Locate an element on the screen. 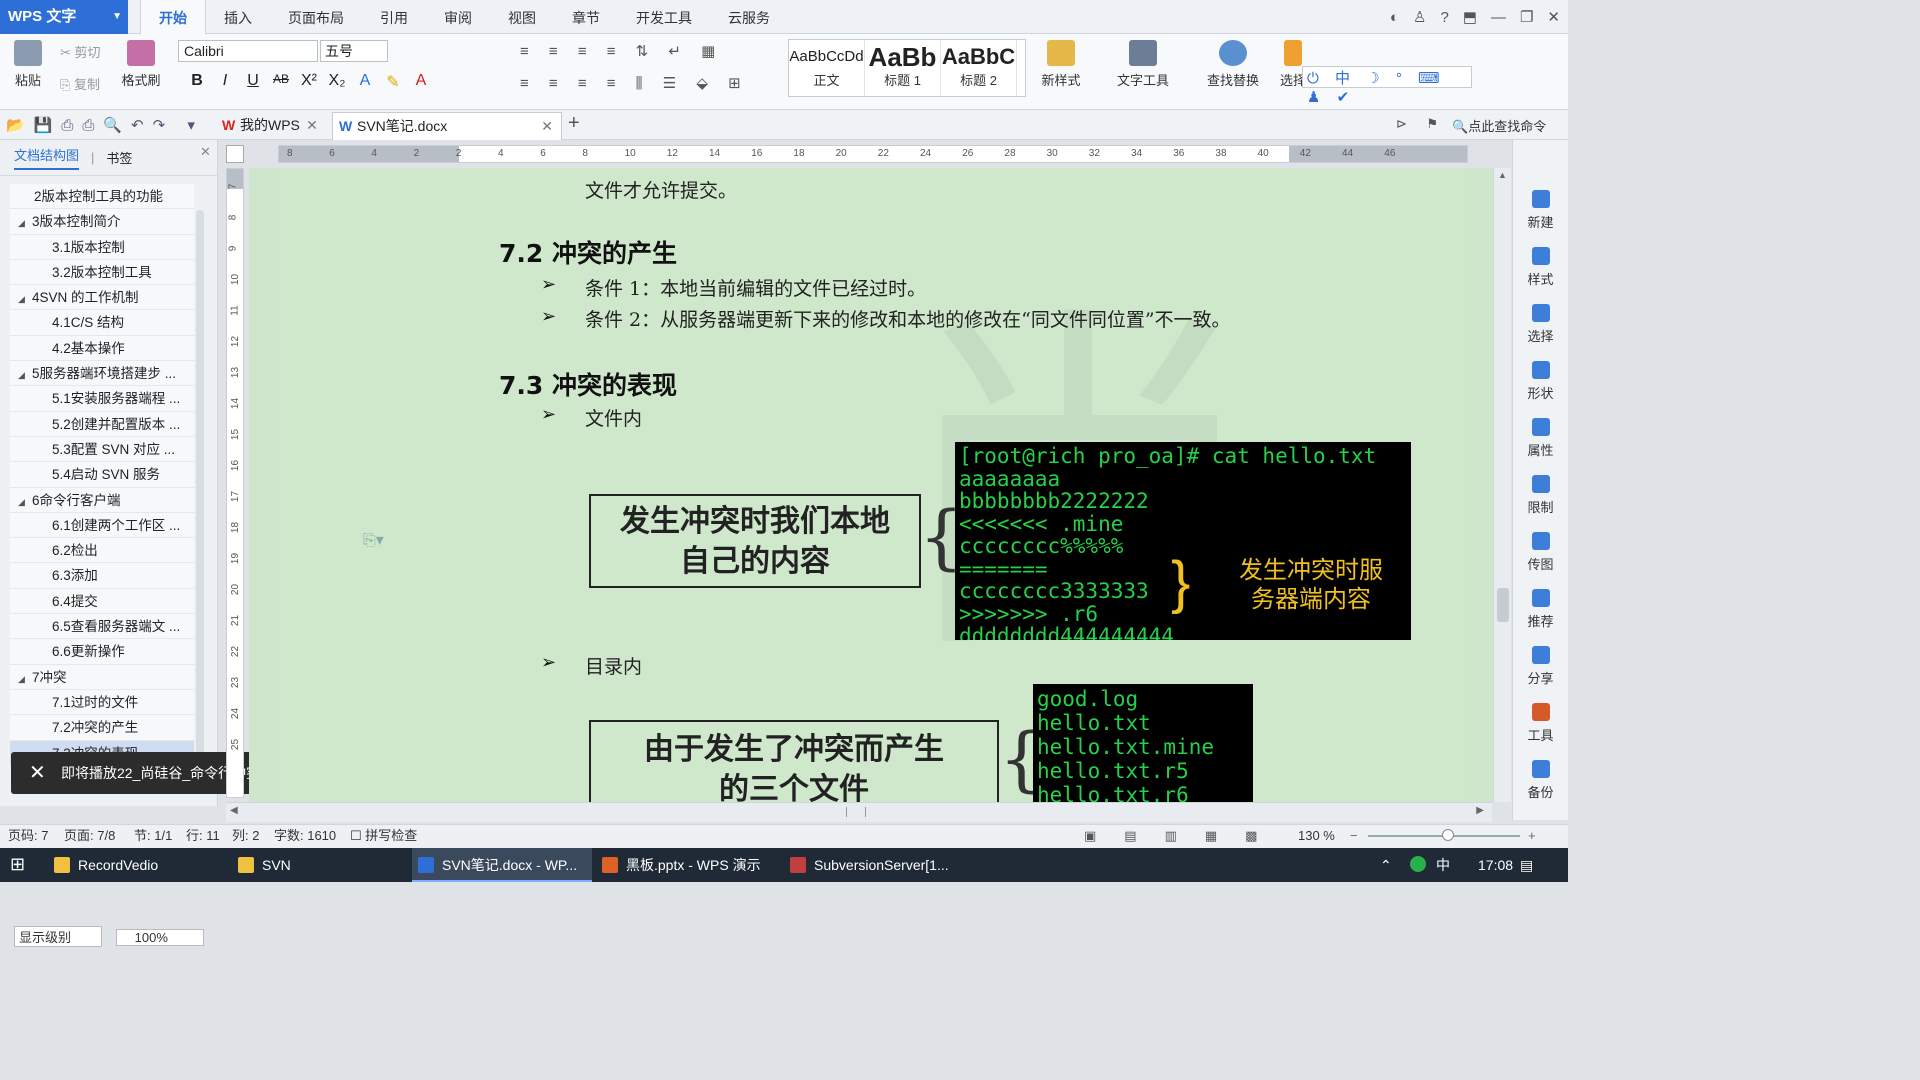  outline-item: 6.2检出 is located at coordinates (102, 551).